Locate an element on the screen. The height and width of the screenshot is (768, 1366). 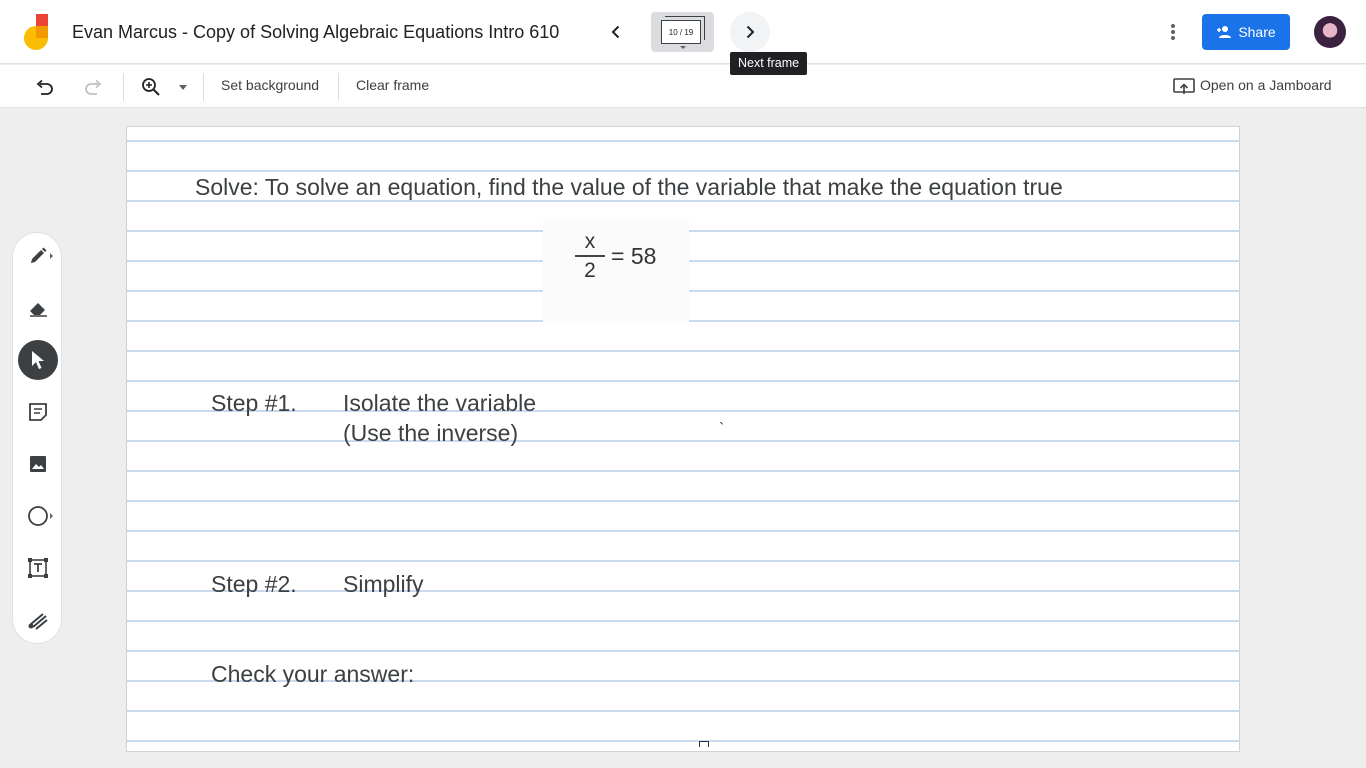
more-options-button is located at coordinates (1173, 32).